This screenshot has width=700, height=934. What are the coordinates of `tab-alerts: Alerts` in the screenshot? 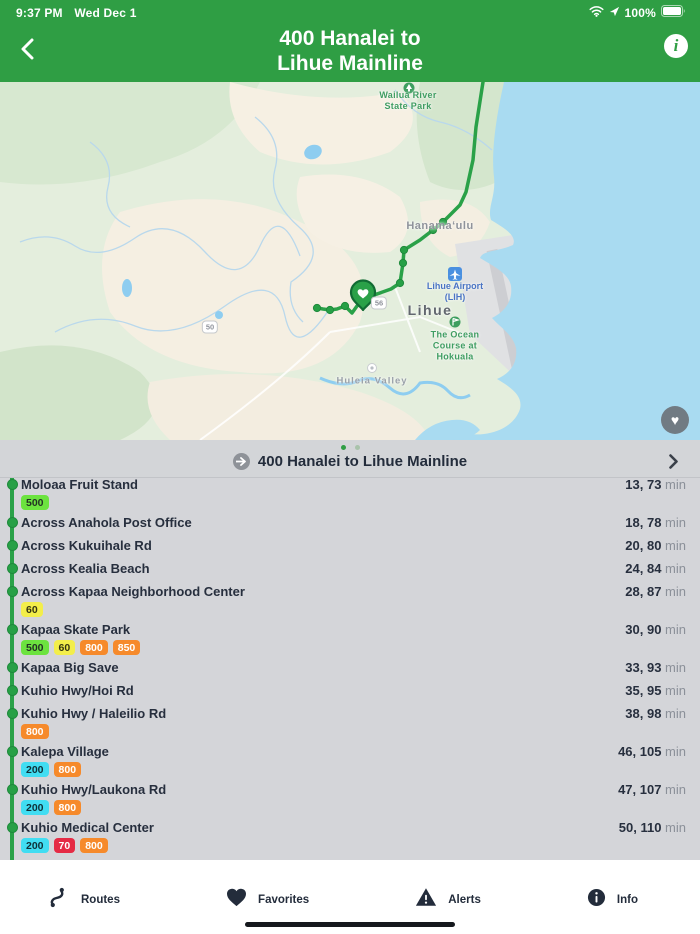 It's located at (448, 899).